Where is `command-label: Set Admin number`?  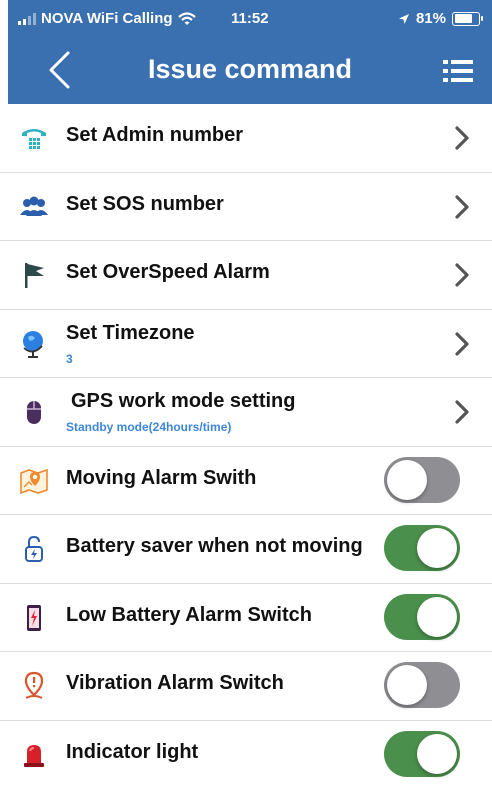 command-label: Set Admin number is located at coordinates (154, 135).